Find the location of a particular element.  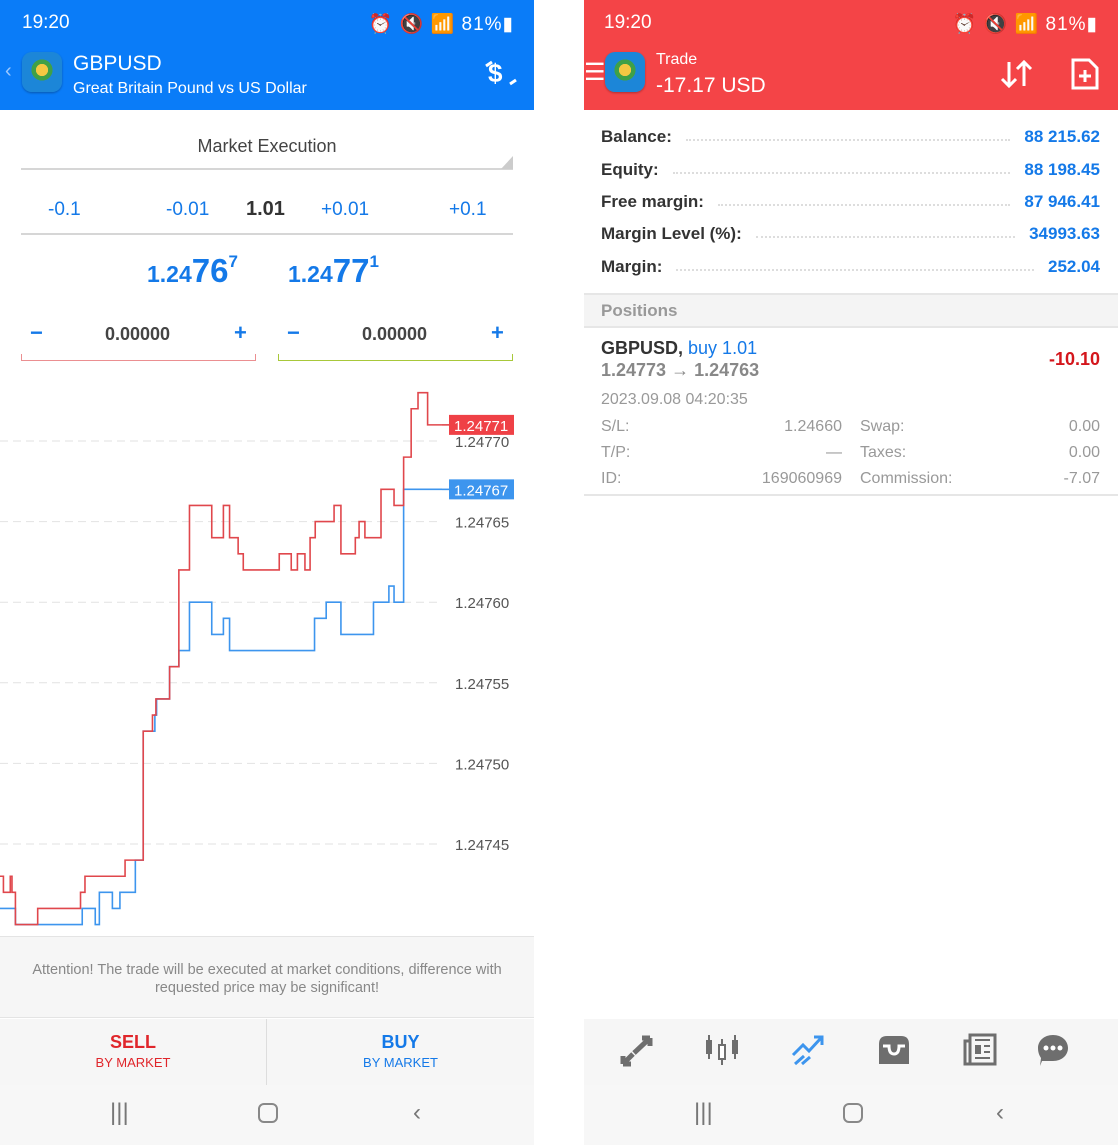

sell-sublabel: BY MARKET is located at coordinates (133, 1062).